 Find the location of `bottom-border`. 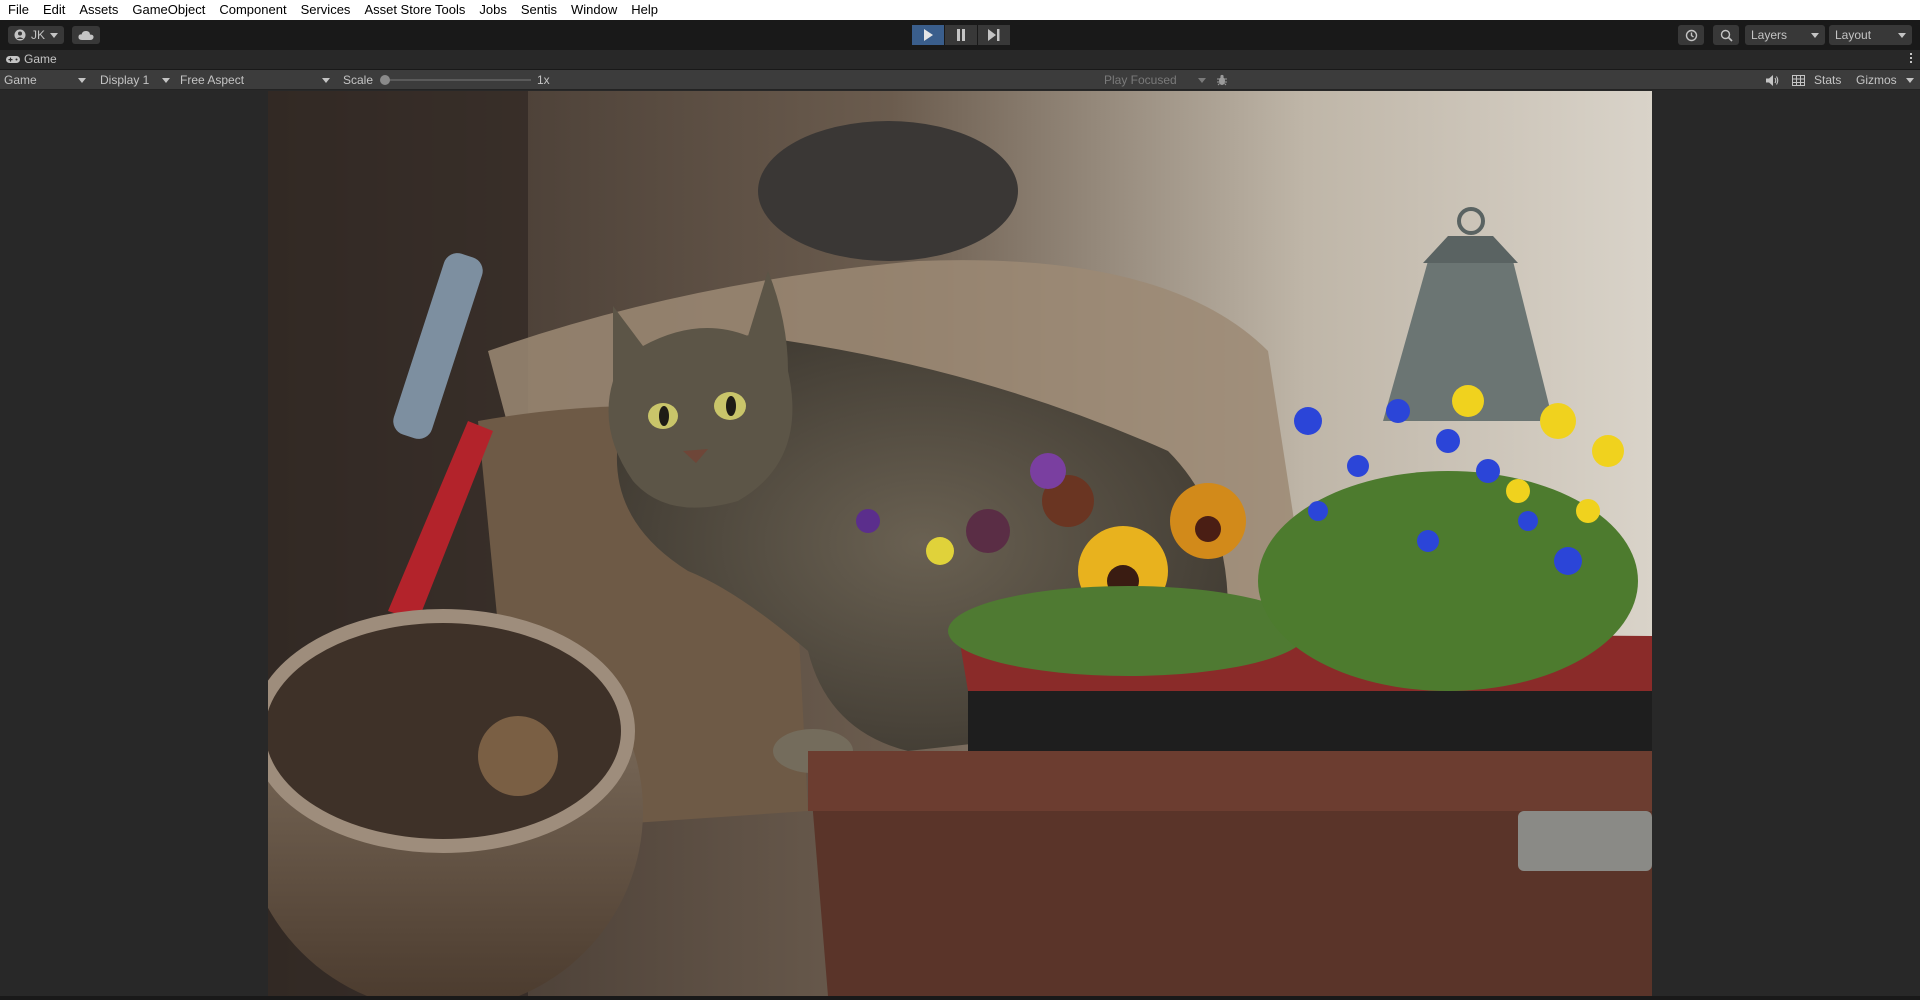

bottom-border is located at coordinates (960, 998).